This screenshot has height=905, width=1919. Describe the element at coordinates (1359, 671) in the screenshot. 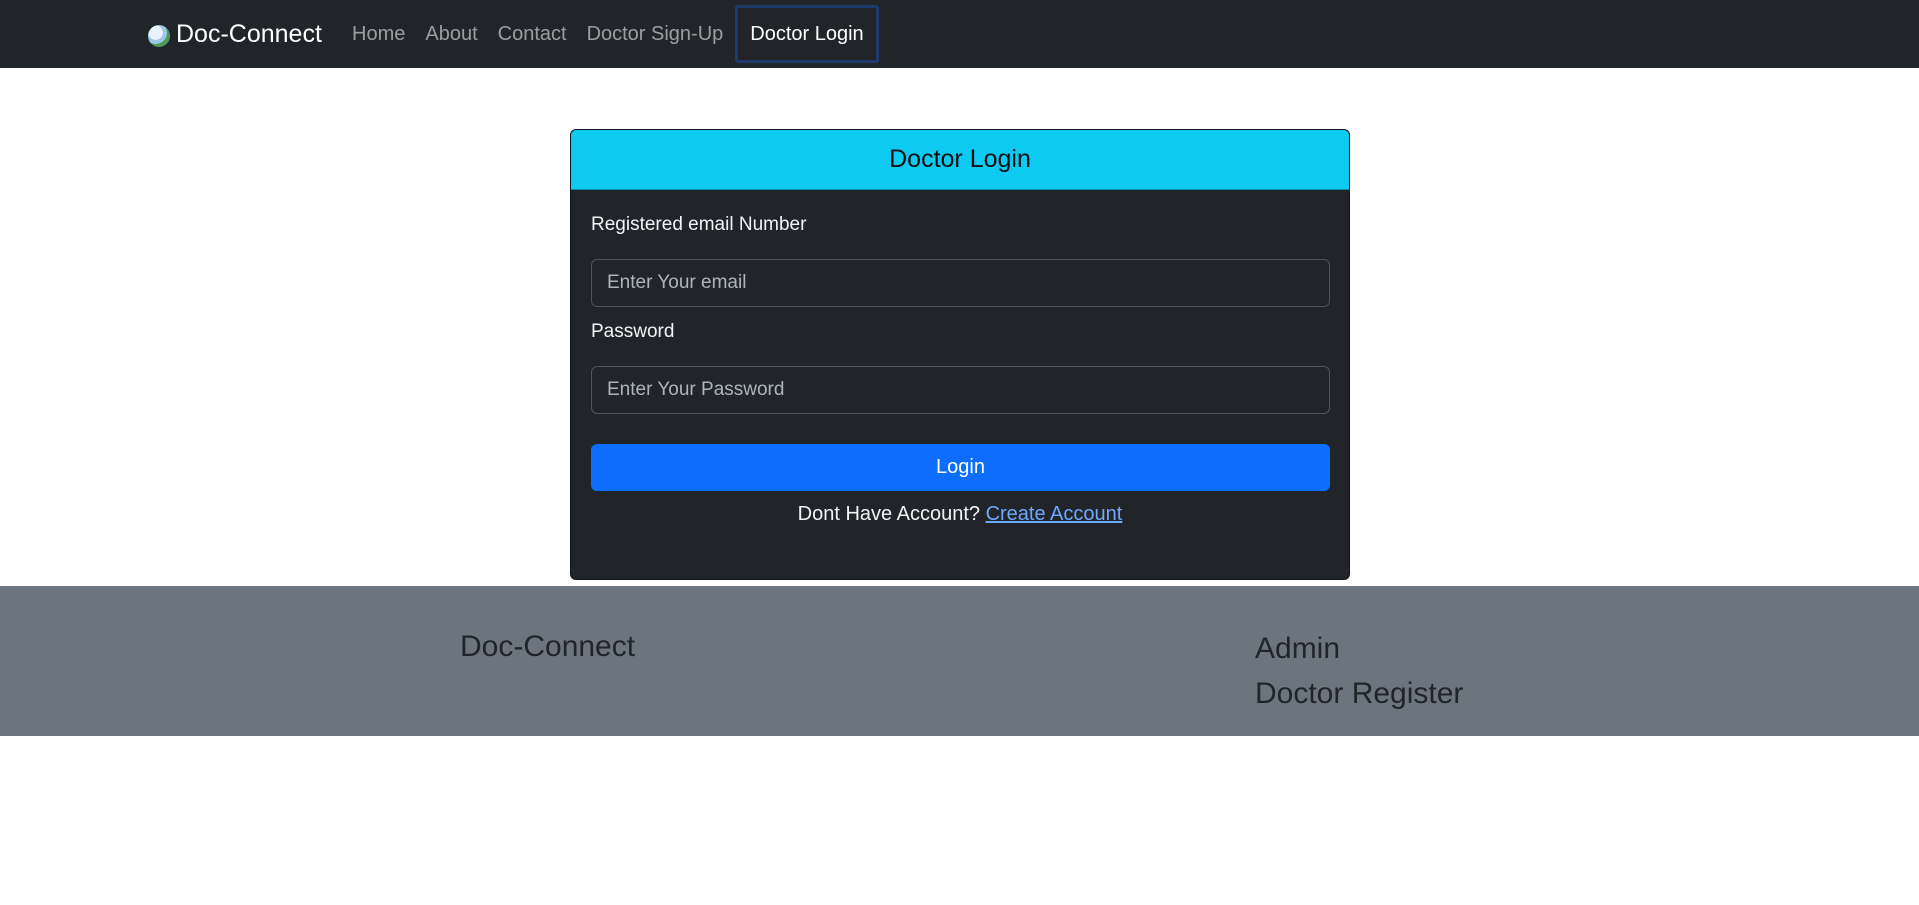

I see `footer-links: Admin Doctor Register` at that location.